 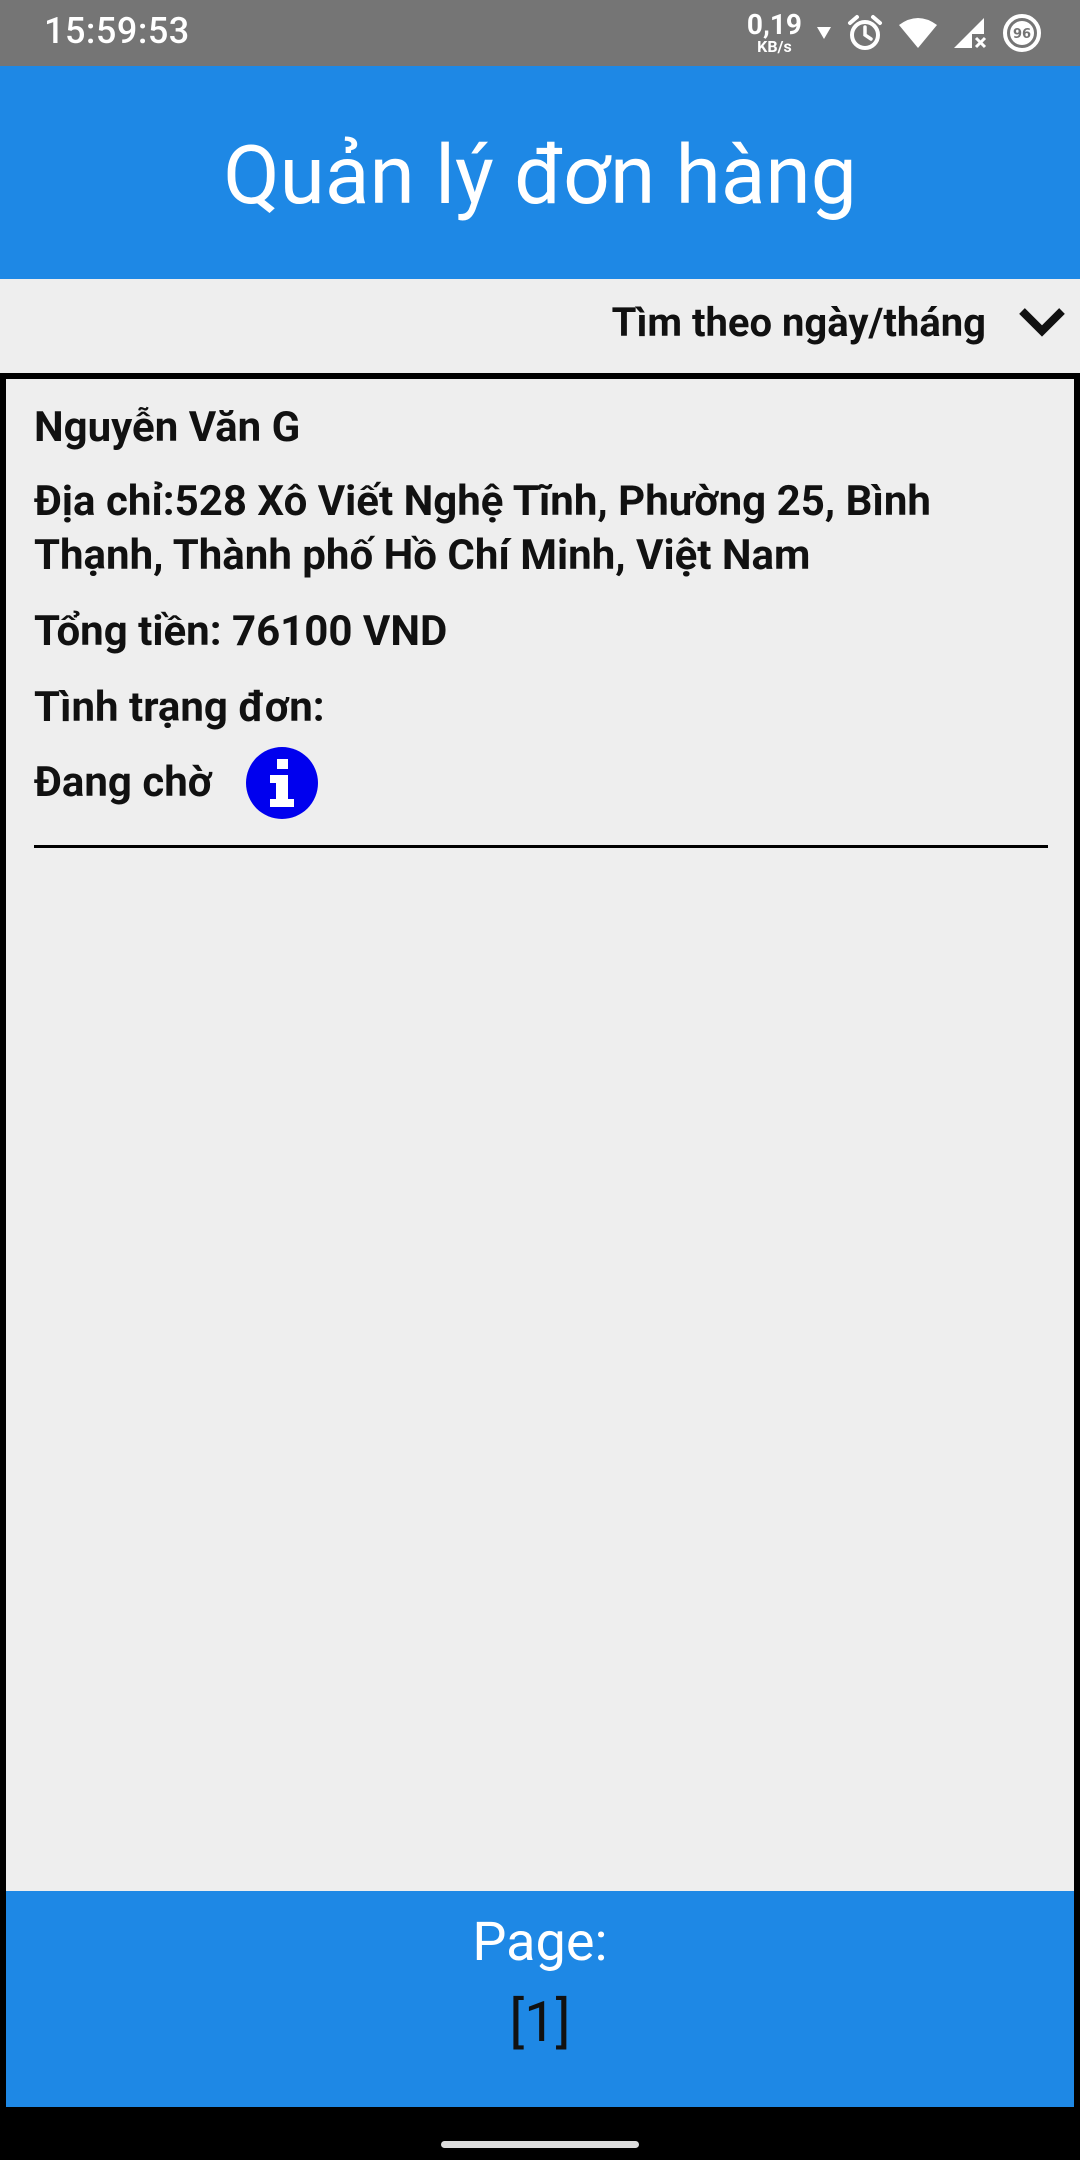 I want to click on network-speed-unit: KB/s, so click(x=774, y=46).